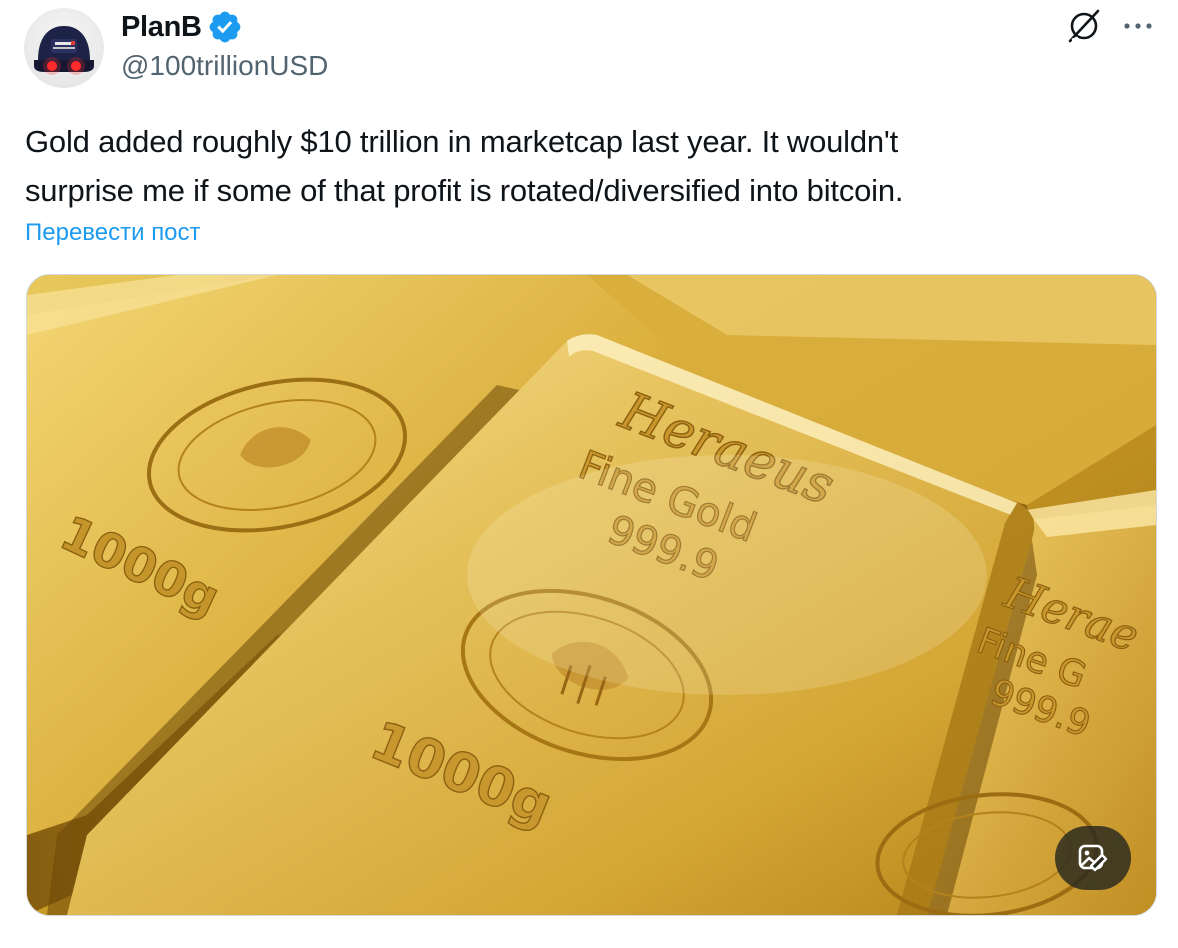 The width and height of the screenshot is (1178, 948). I want to click on more-icon, so click(1138, 26).